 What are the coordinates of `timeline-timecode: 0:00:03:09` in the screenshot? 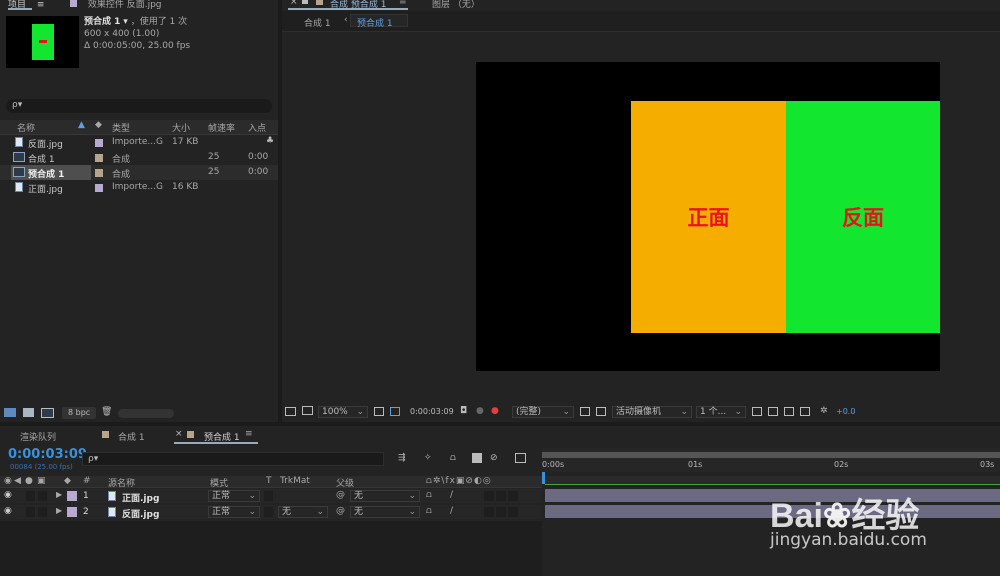 It's located at (47, 454).